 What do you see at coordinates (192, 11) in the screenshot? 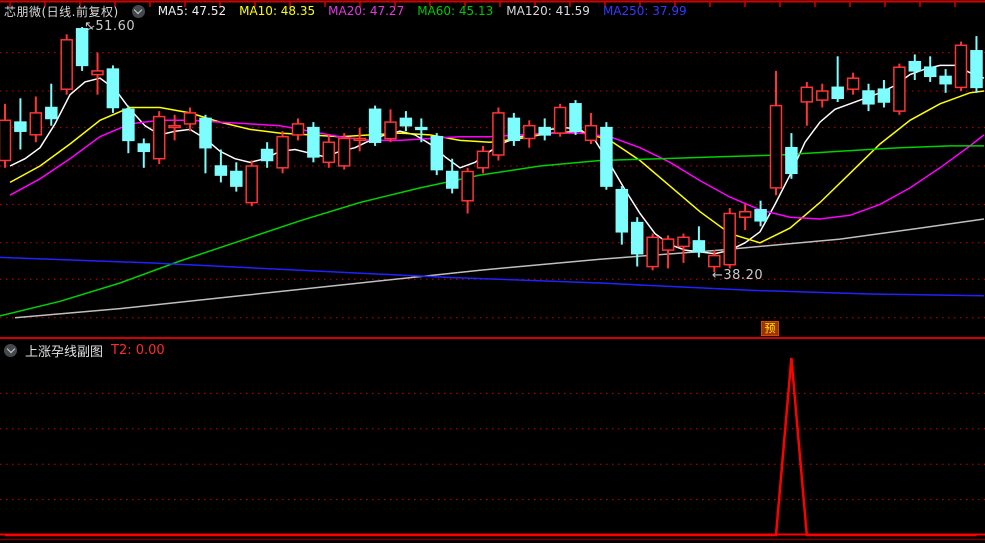
I see `ma-legend-item-ma5: MA5: 47.52` at bounding box center [192, 11].